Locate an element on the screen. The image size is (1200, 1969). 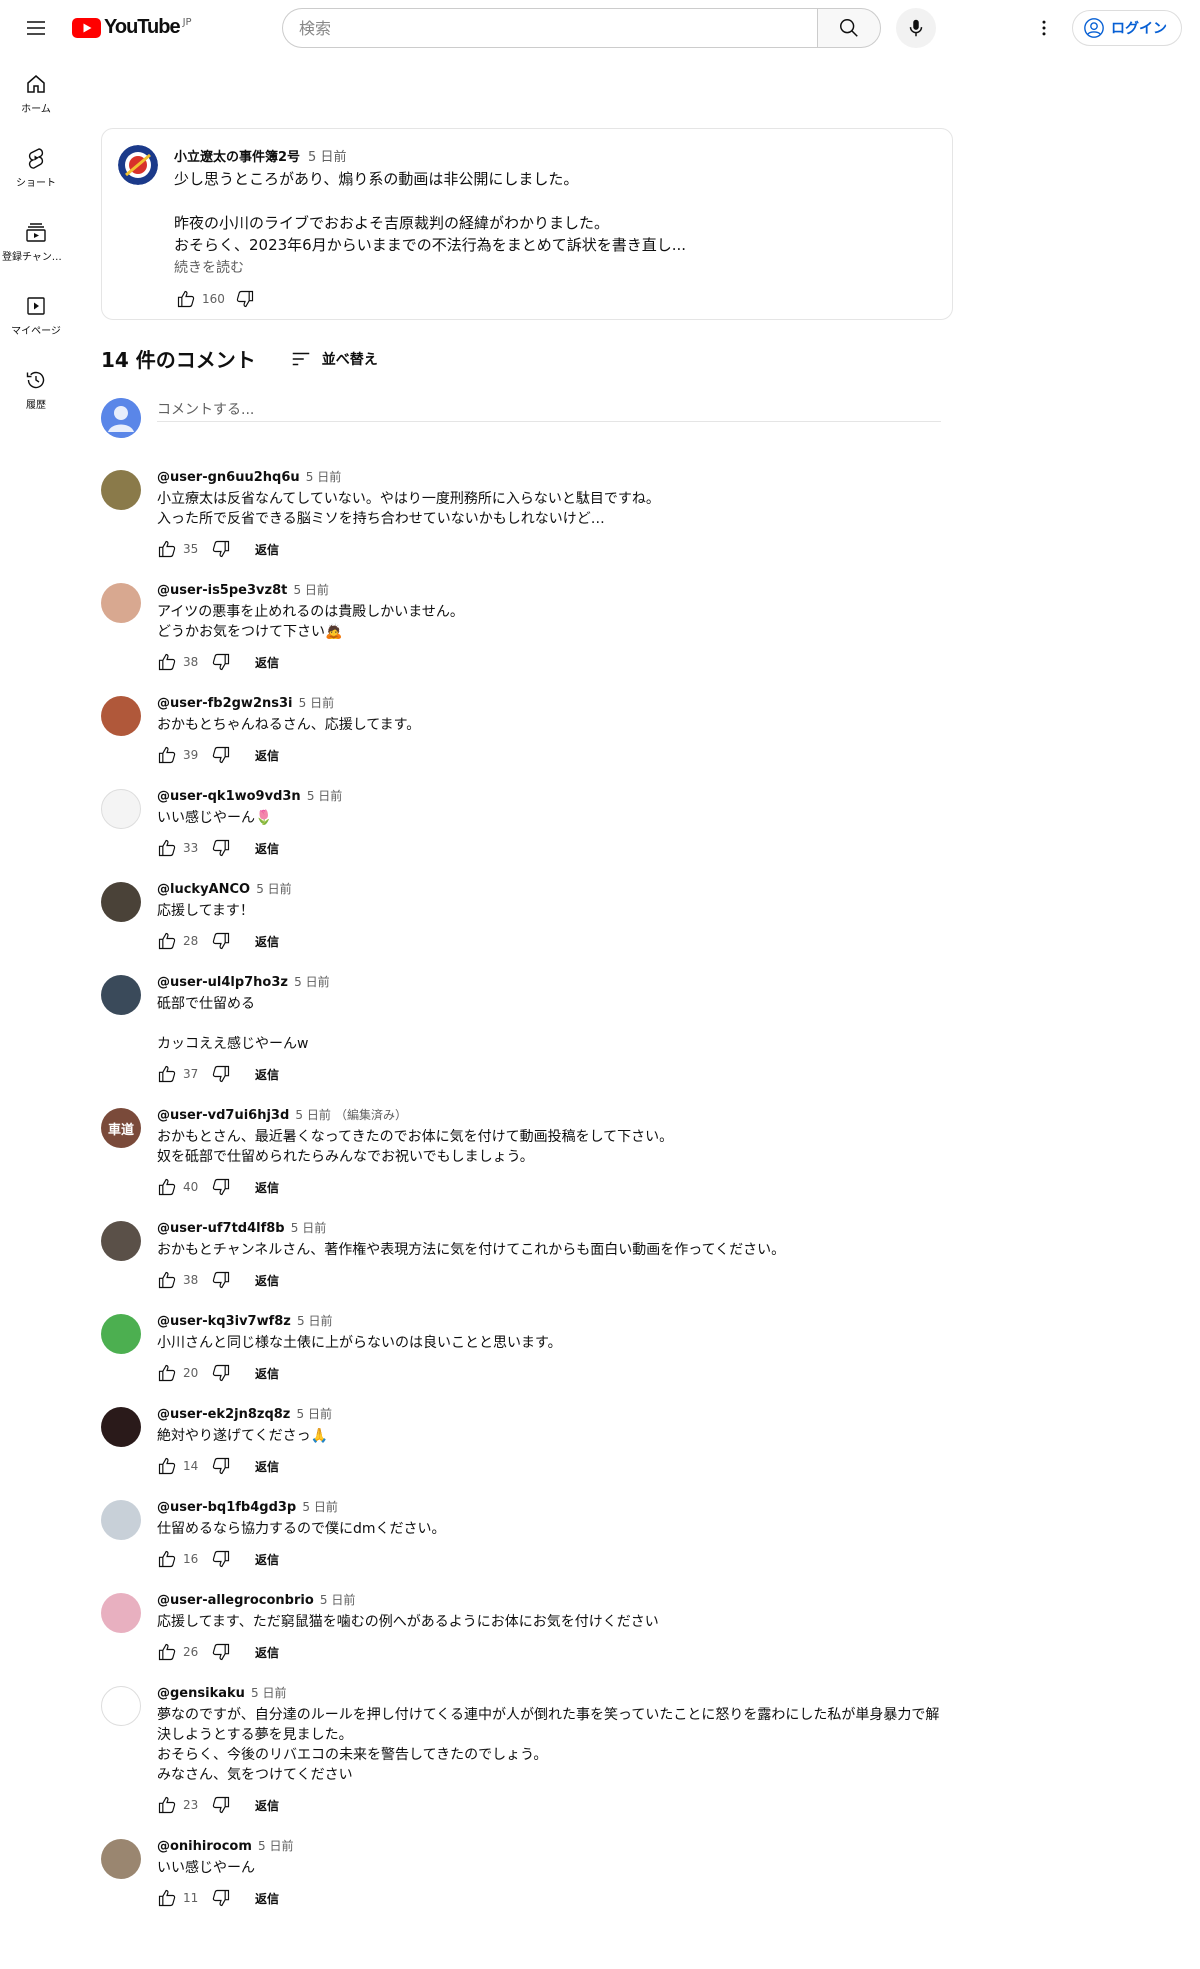
comment-author: @user-qk1wo9vd3n is located at coordinates (229, 796).